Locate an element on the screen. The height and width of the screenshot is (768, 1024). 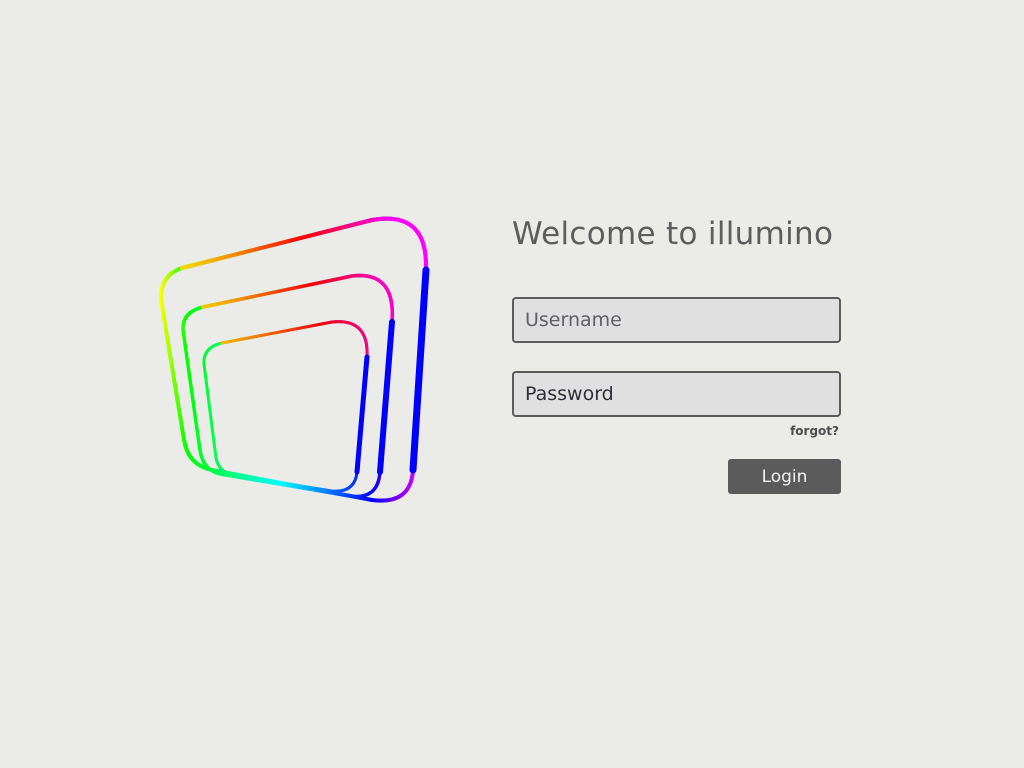
rainbow-nested-squares-logo-icon is located at coordinates (294, 359).